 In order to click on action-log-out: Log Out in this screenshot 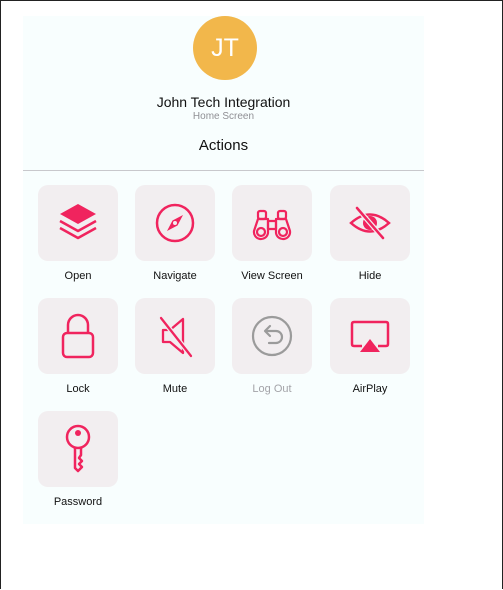, I will do `click(272, 346)`.